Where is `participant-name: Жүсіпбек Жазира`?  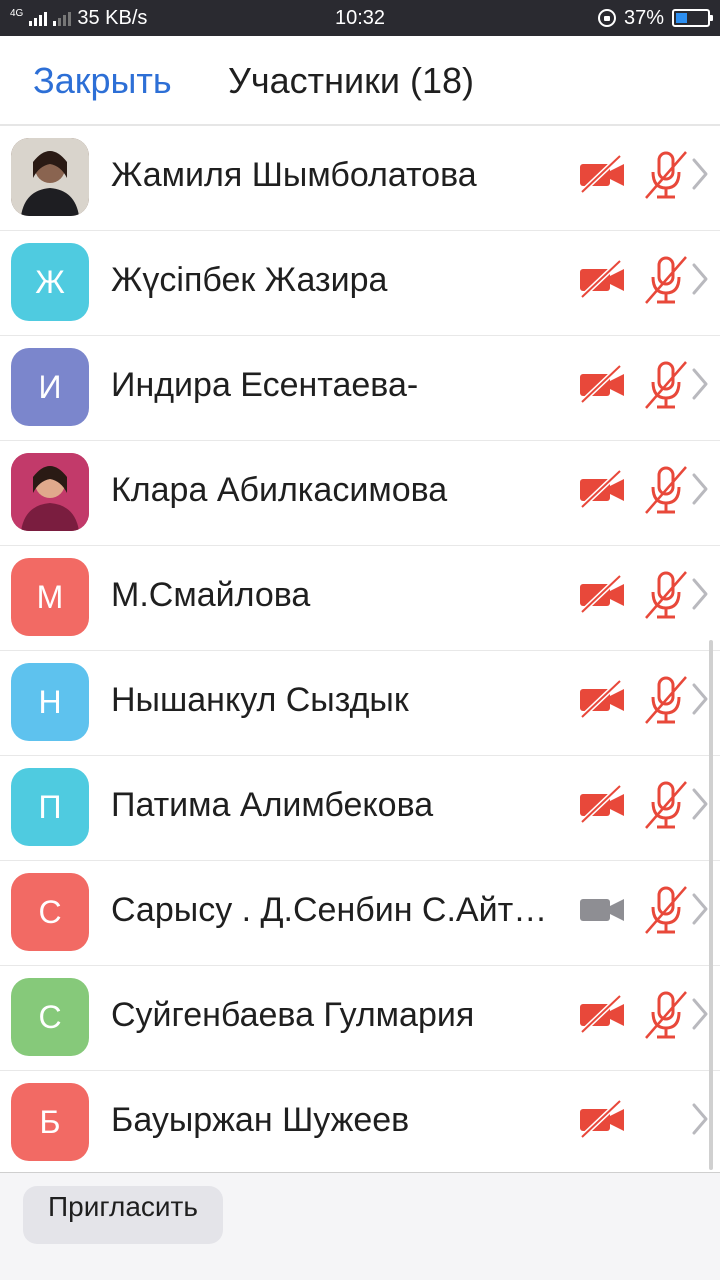
participant-name: Жүсіпбек Жазира is located at coordinates (249, 280).